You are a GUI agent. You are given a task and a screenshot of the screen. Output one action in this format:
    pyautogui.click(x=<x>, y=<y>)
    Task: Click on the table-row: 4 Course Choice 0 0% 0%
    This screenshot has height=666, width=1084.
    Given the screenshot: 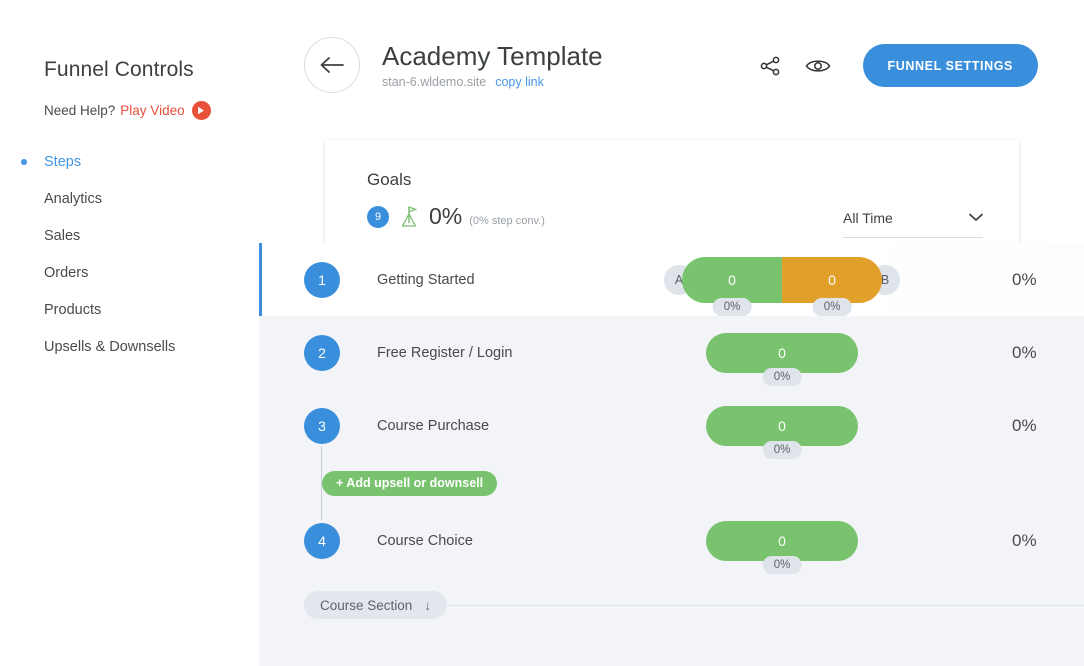 What is the action you would take?
    pyautogui.click(x=671, y=540)
    